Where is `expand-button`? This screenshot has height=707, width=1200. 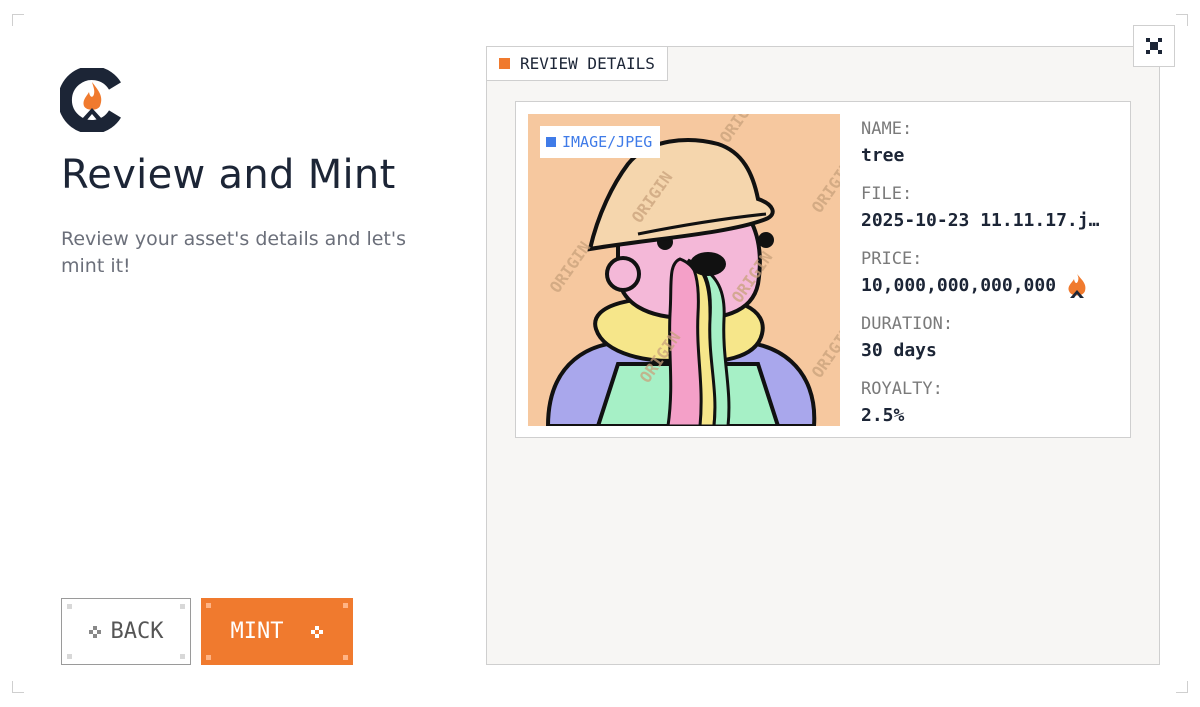 expand-button is located at coordinates (1154, 46).